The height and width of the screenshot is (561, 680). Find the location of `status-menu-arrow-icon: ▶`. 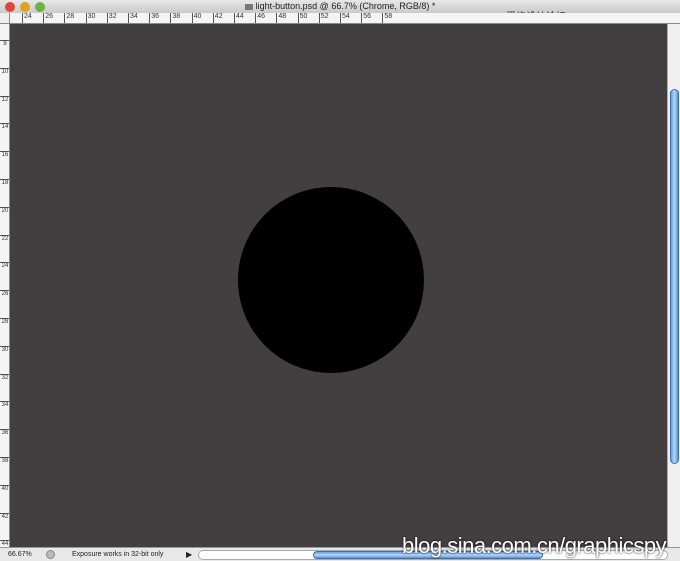

status-menu-arrow-icon: ▶ is located at coordinates (189, 554).